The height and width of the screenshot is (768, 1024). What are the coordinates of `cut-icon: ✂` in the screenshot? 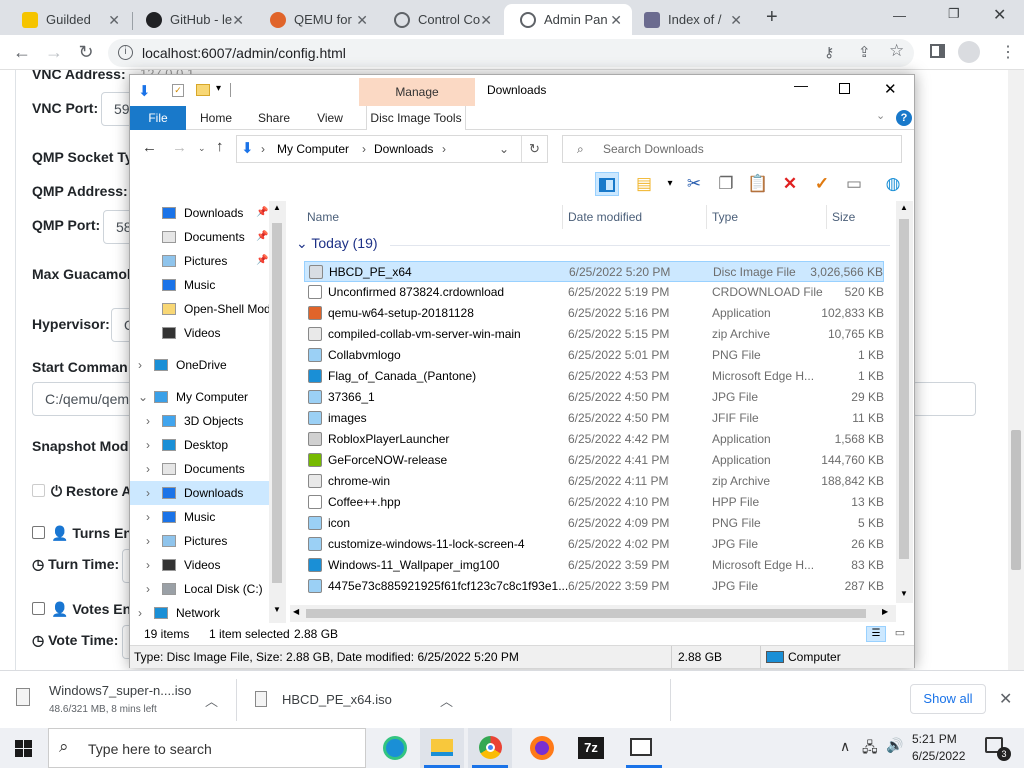 It's located at (694, 184).